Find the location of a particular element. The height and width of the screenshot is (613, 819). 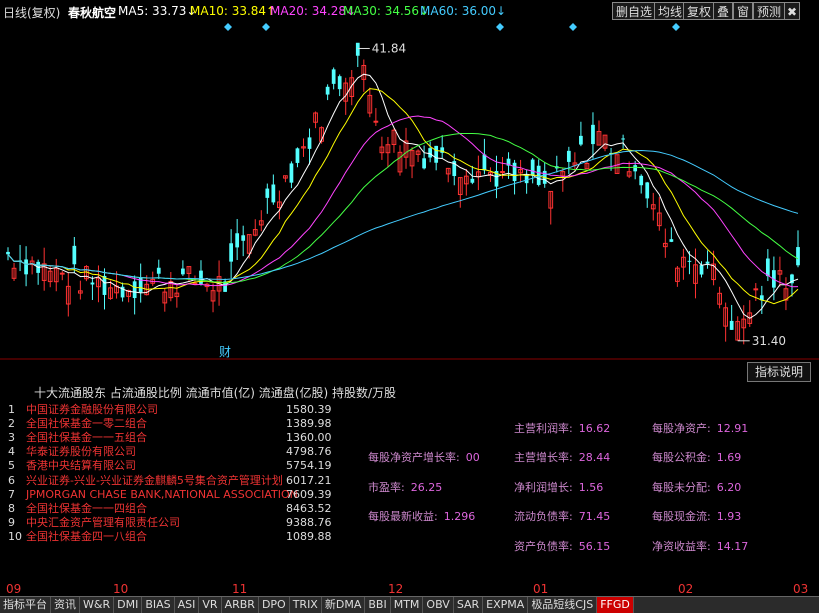

financial-value: 00 is located at coordinates (472, 457).